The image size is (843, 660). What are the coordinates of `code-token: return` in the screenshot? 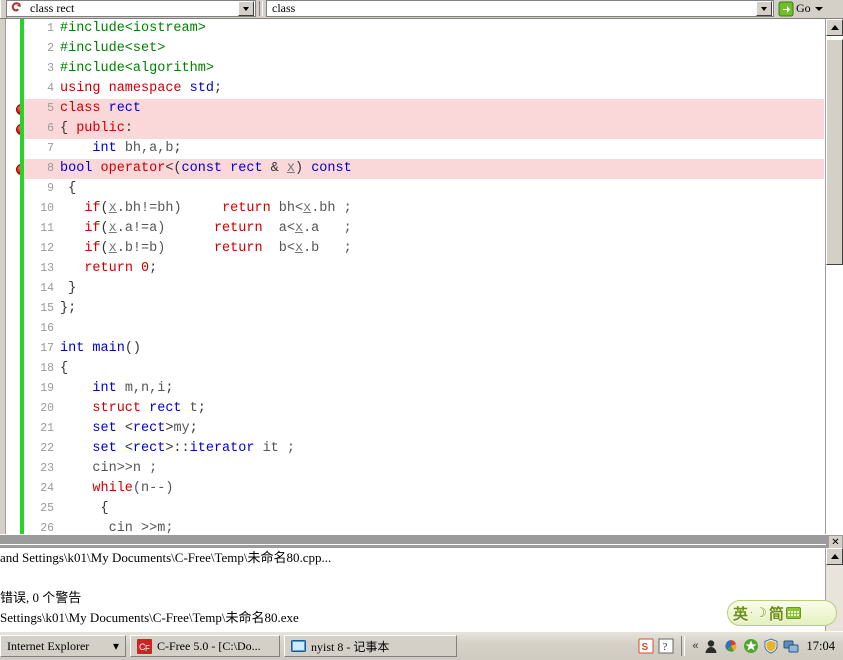 It's located at (108, 268).